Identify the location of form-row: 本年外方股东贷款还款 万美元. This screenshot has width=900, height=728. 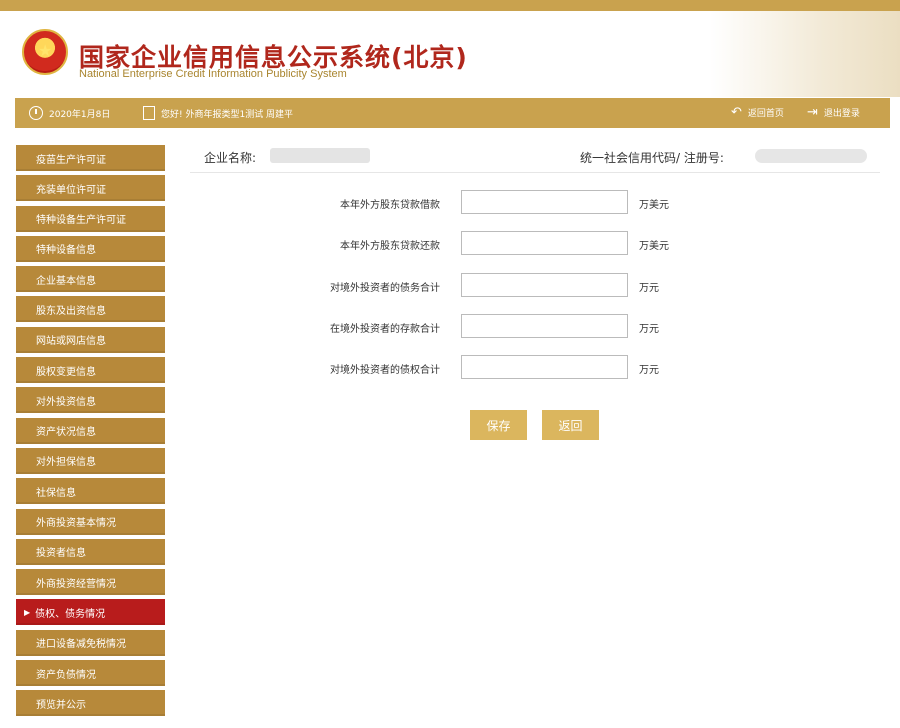
(500, 243).